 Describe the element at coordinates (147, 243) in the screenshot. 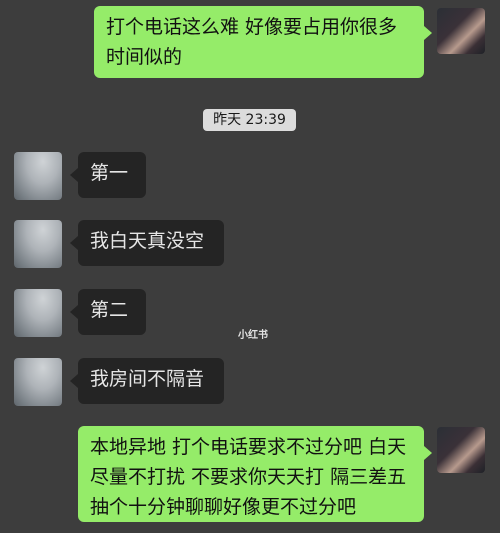

I see `message-bubble: 我白天真没空` at that location.